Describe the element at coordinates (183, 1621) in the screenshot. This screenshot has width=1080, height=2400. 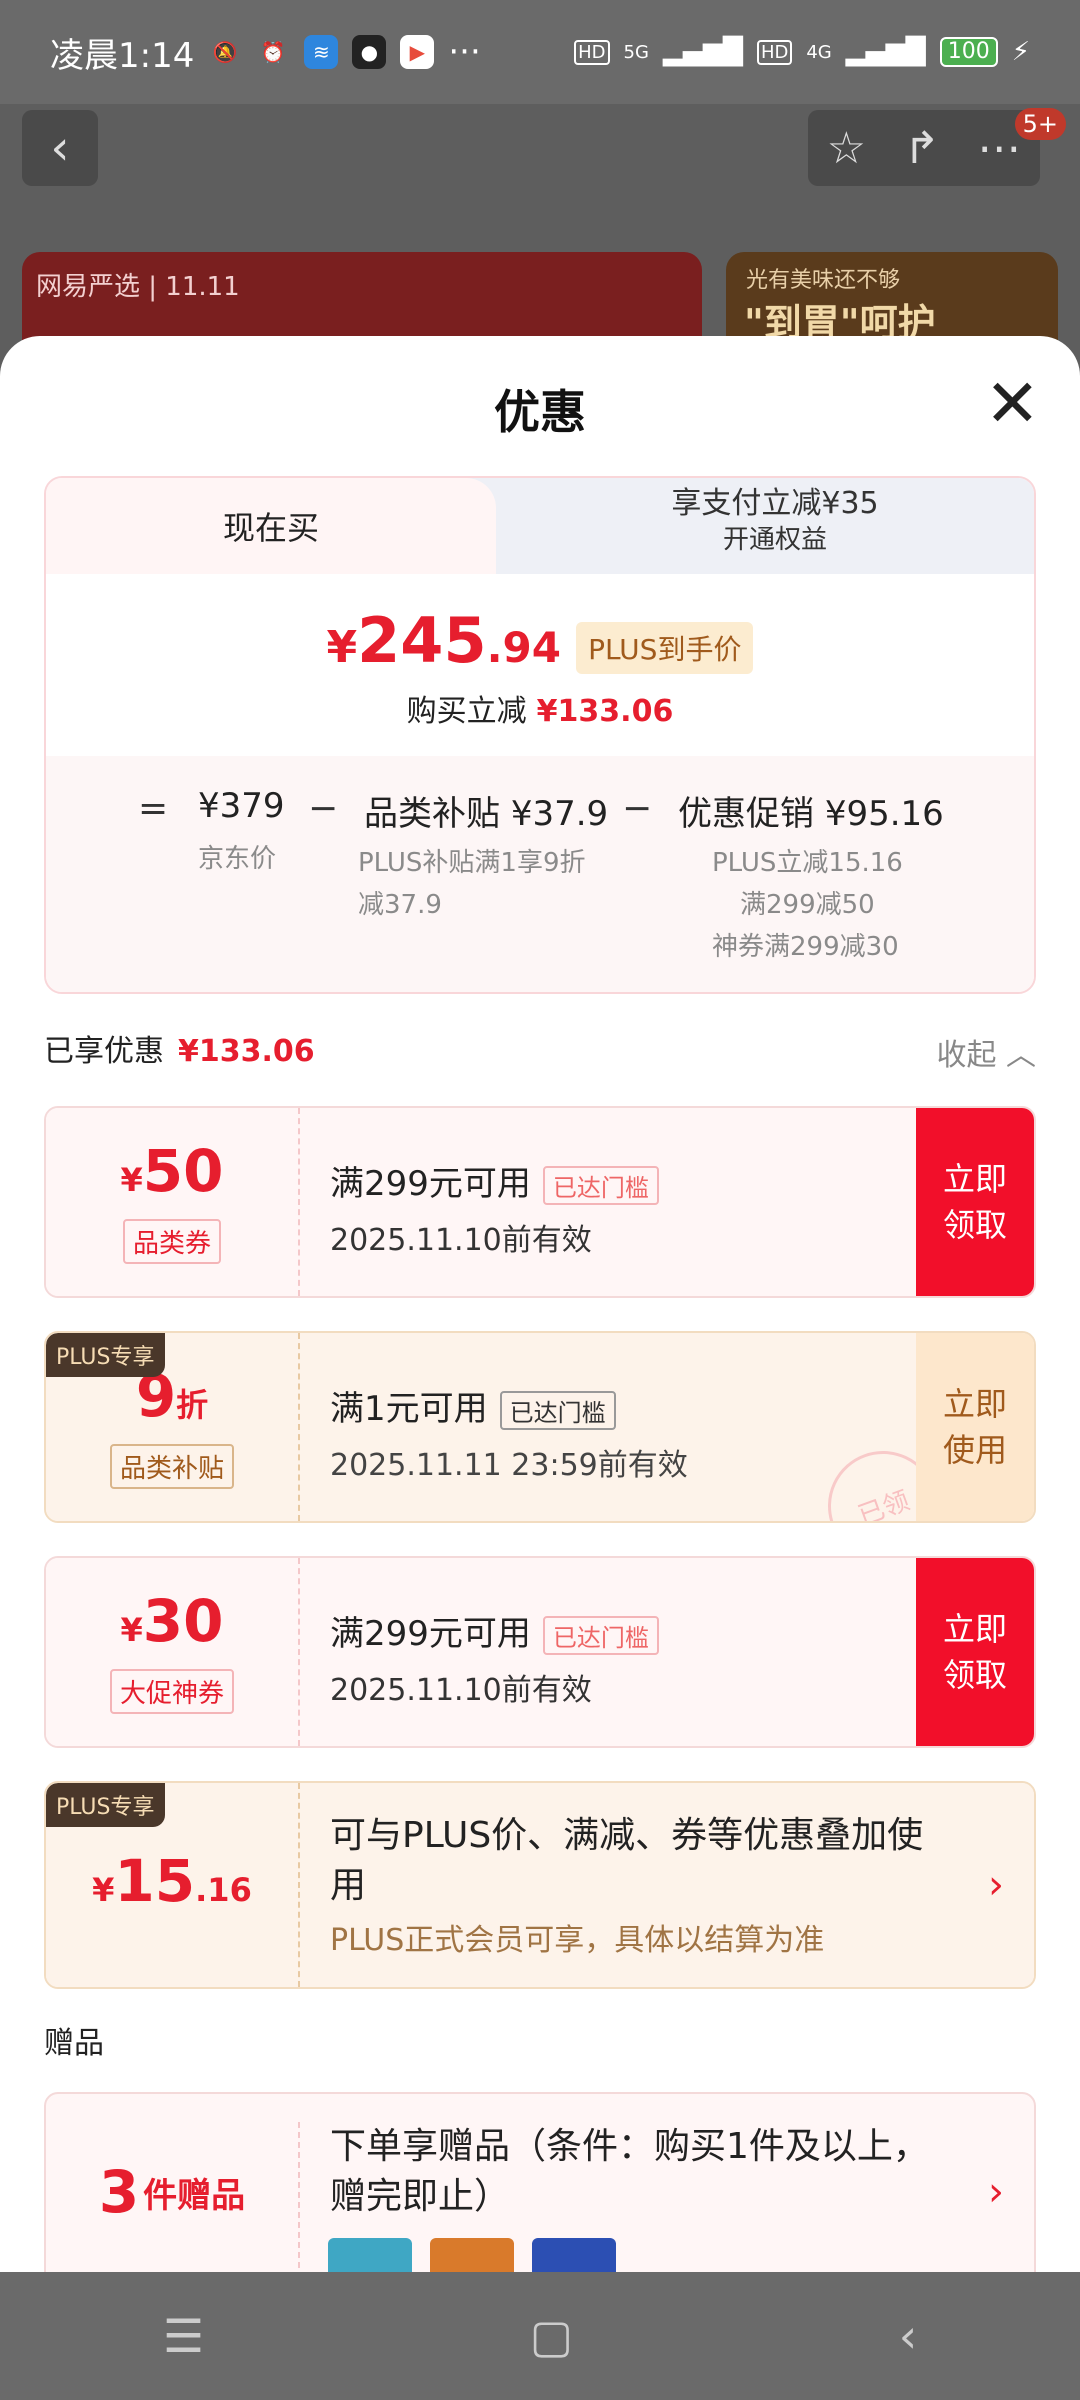
I see `coupon-amount: 30` at that location.